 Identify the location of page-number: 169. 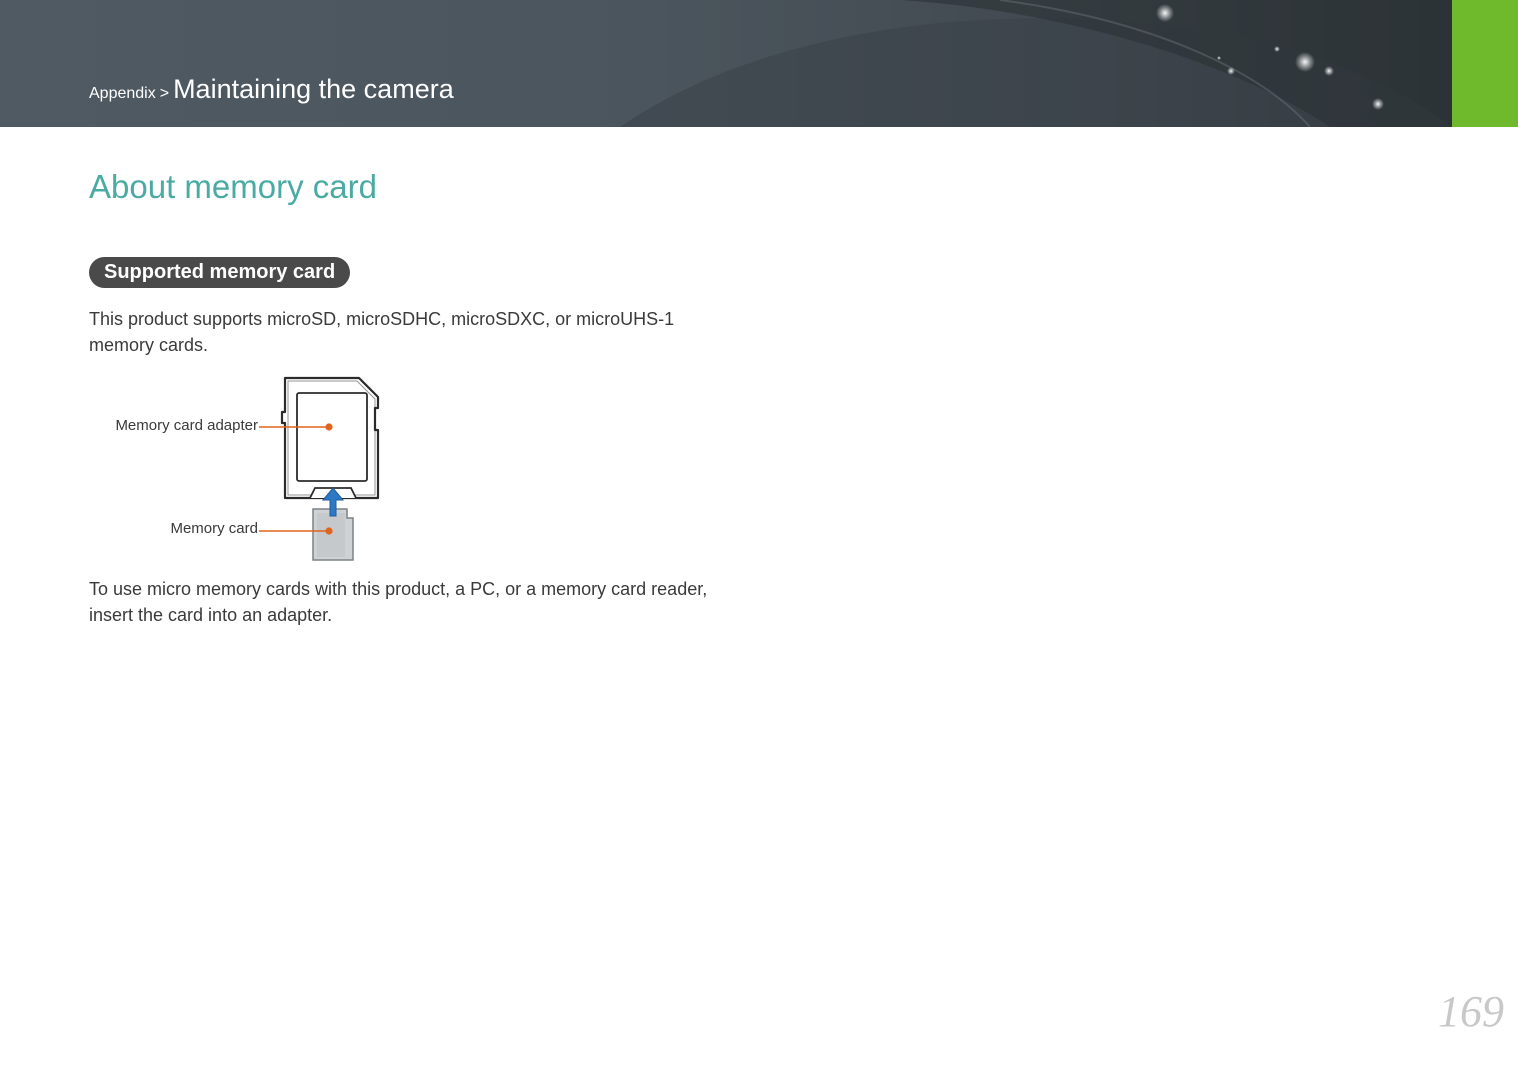
(1471, 1011).